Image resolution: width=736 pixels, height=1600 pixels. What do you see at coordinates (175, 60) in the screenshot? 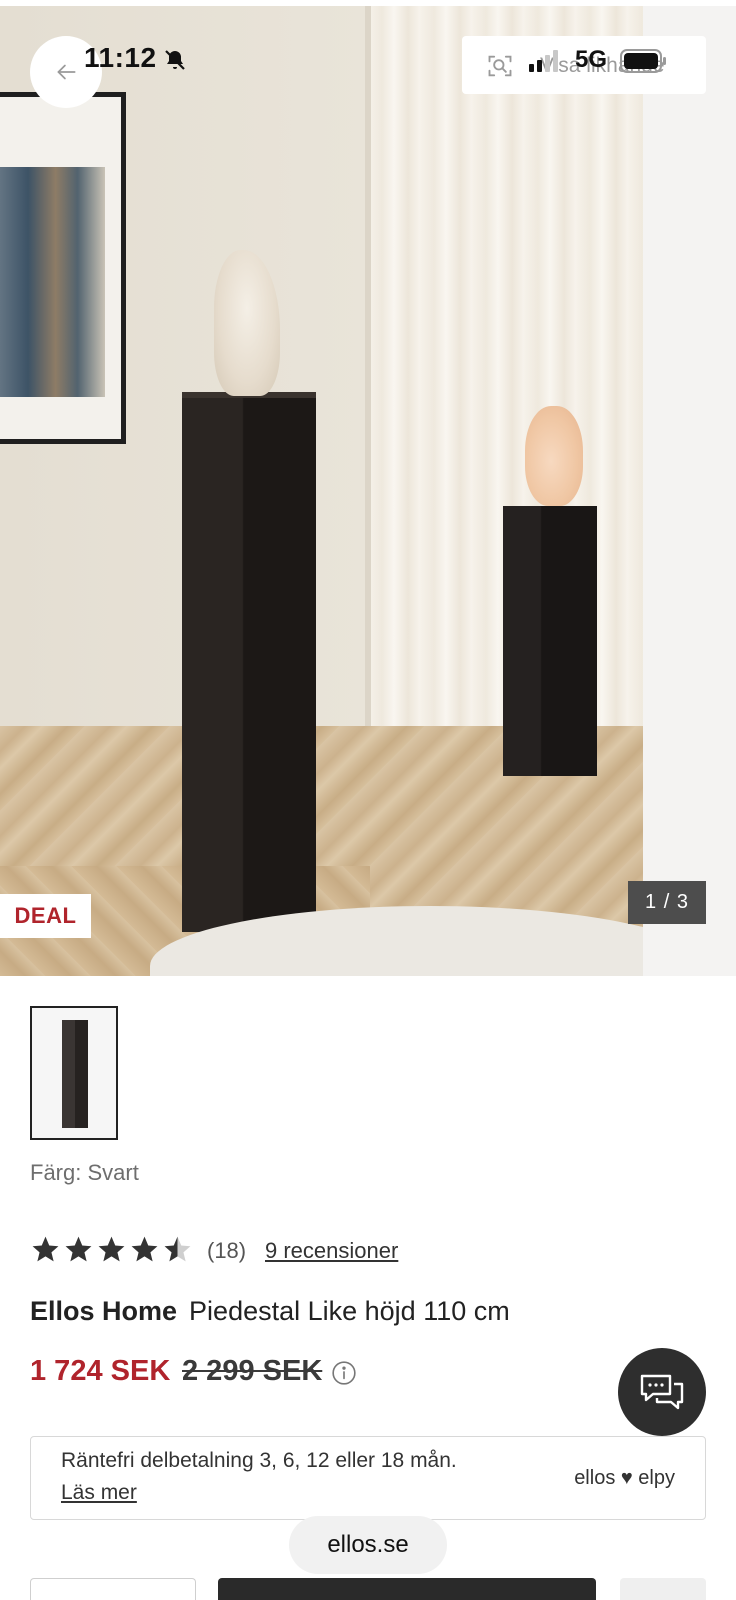
I see `bell-muted-icon` at bounding box center [175, 60].